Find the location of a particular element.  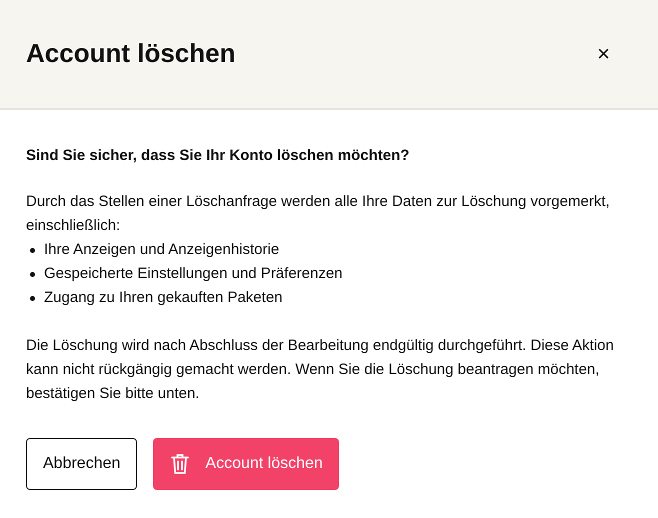

confirmation-question: Sind Sie sicher, dass Sie Ihr Konto löschen möchten? is located at coordinates (218, 156).